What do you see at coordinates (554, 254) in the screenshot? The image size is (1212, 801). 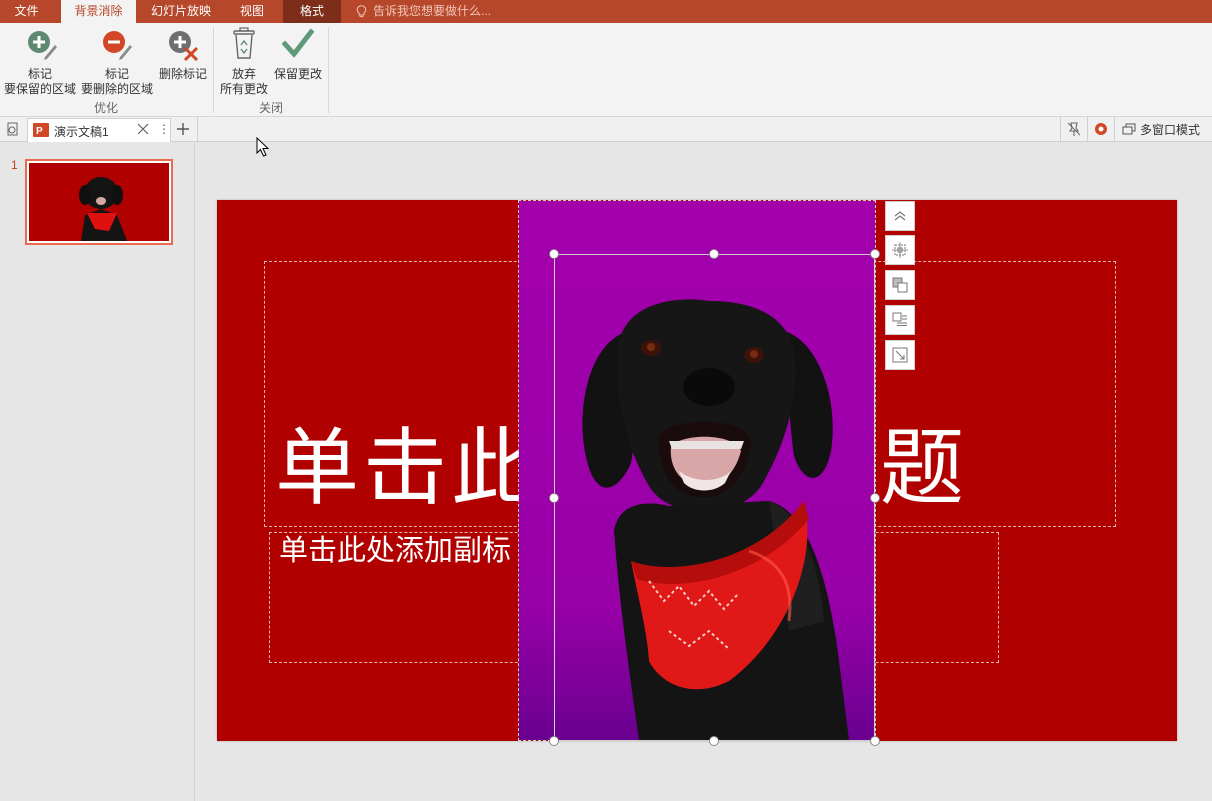 I see `resize-handle-top-left` at bounding box center [554, 254].